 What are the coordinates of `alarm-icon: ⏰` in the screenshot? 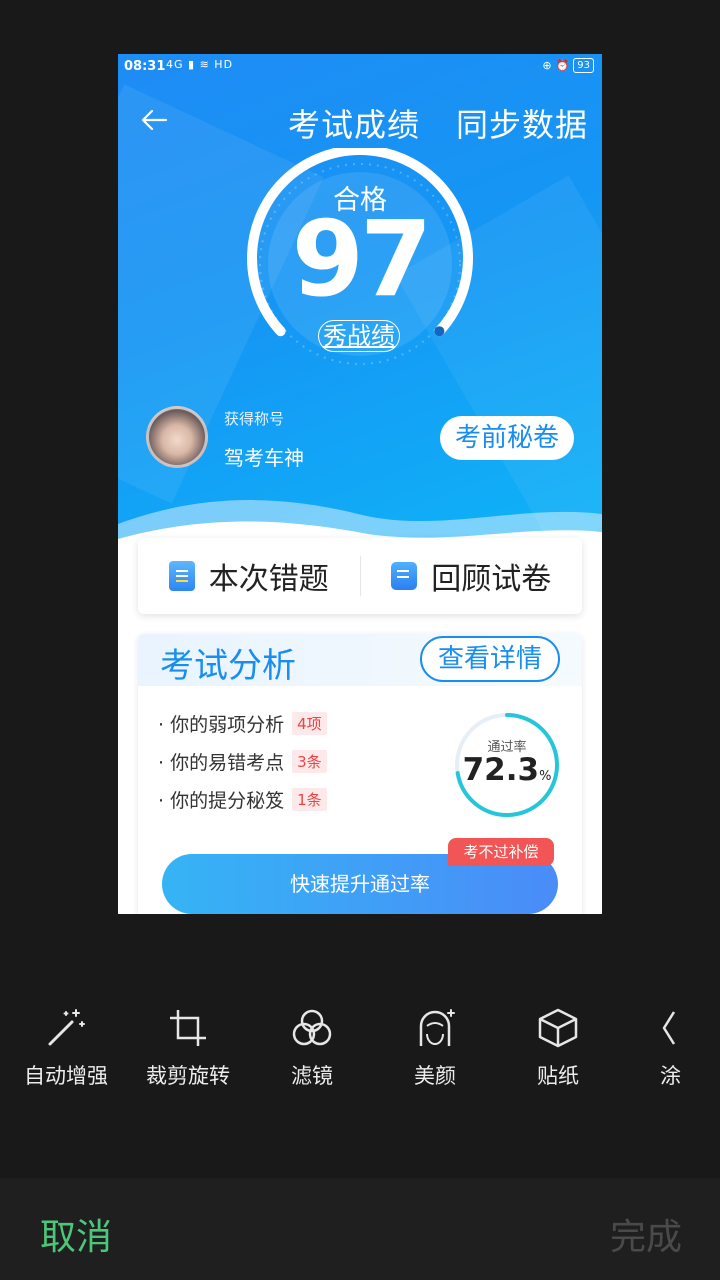 It's located at (562, 65).